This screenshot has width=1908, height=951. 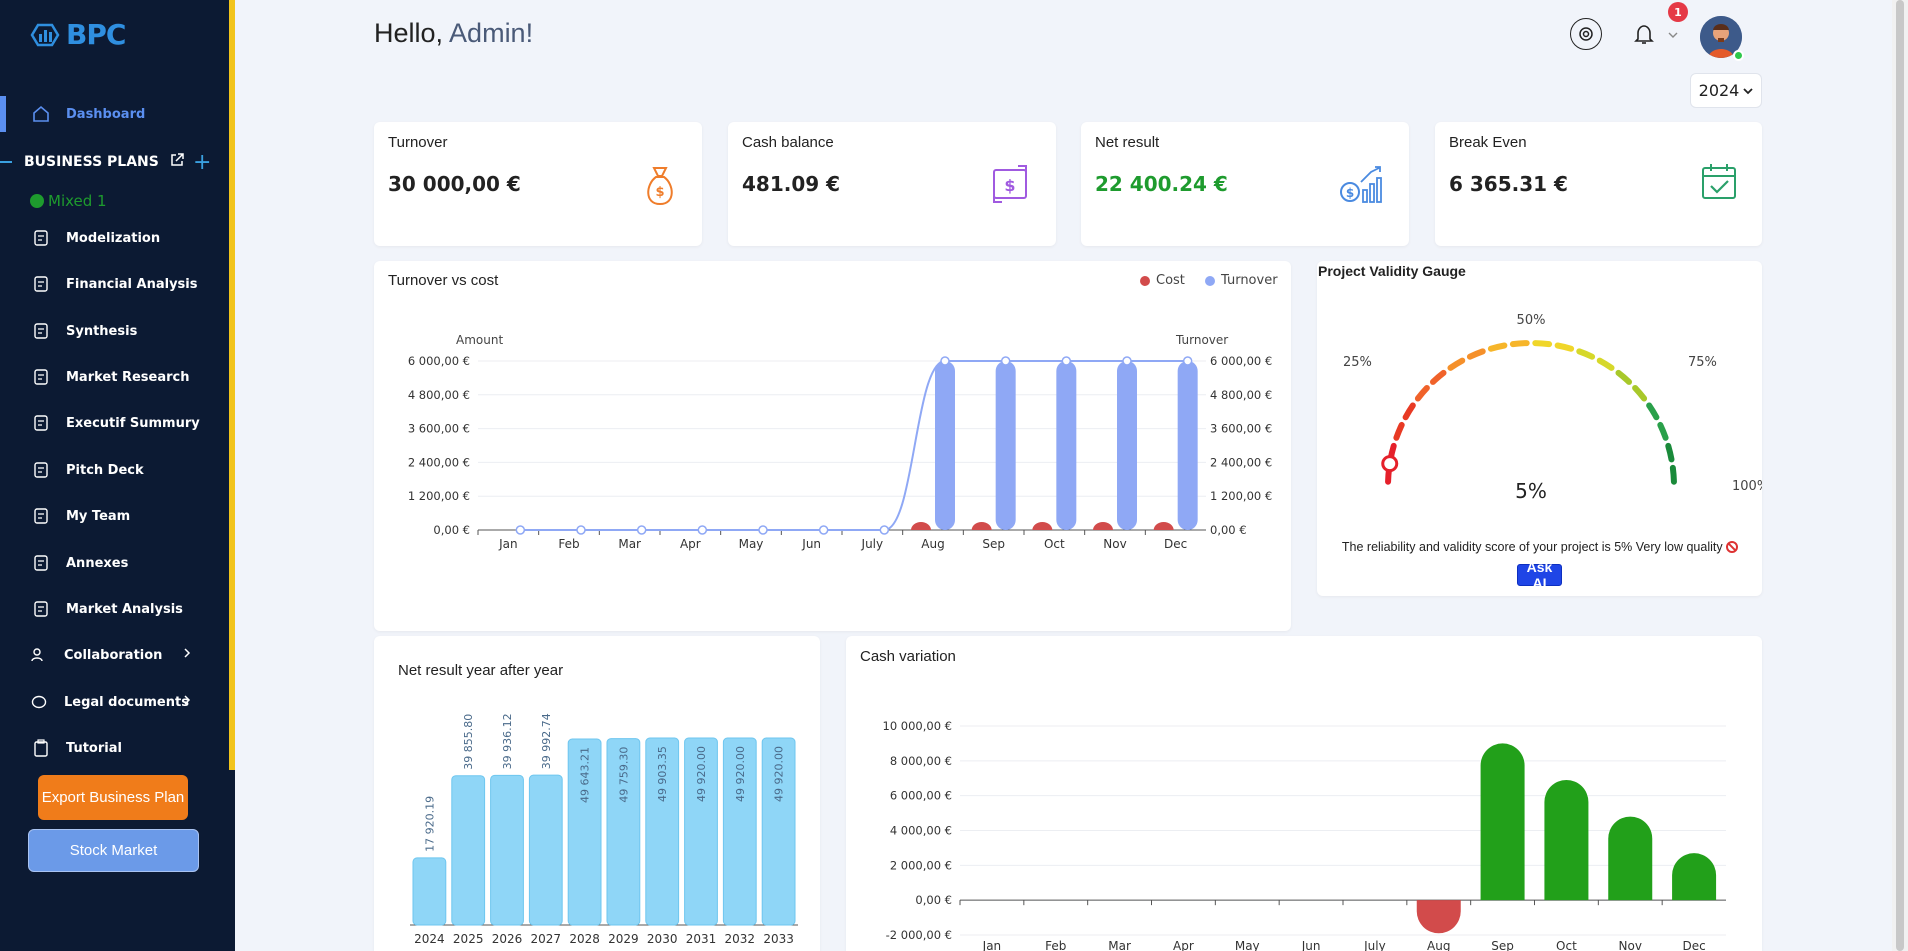 I want to click on sidebar-item-synthesis: Synthesis, so click(x=114, y=331).